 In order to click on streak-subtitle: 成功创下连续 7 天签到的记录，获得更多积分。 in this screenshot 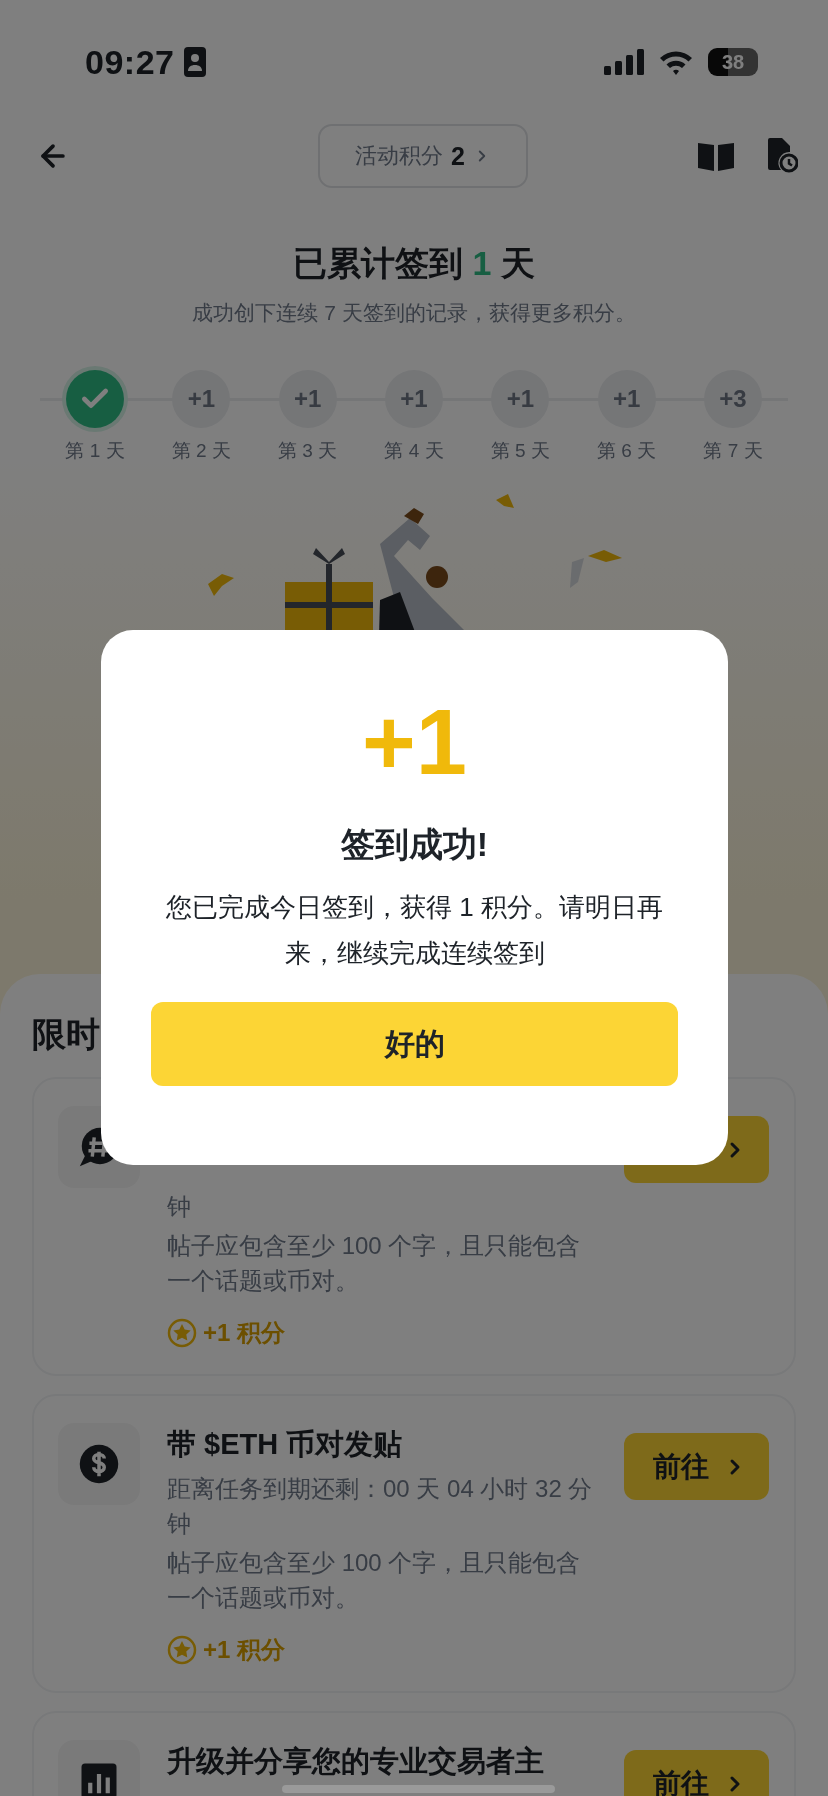, I will do `click(414, 313)`.